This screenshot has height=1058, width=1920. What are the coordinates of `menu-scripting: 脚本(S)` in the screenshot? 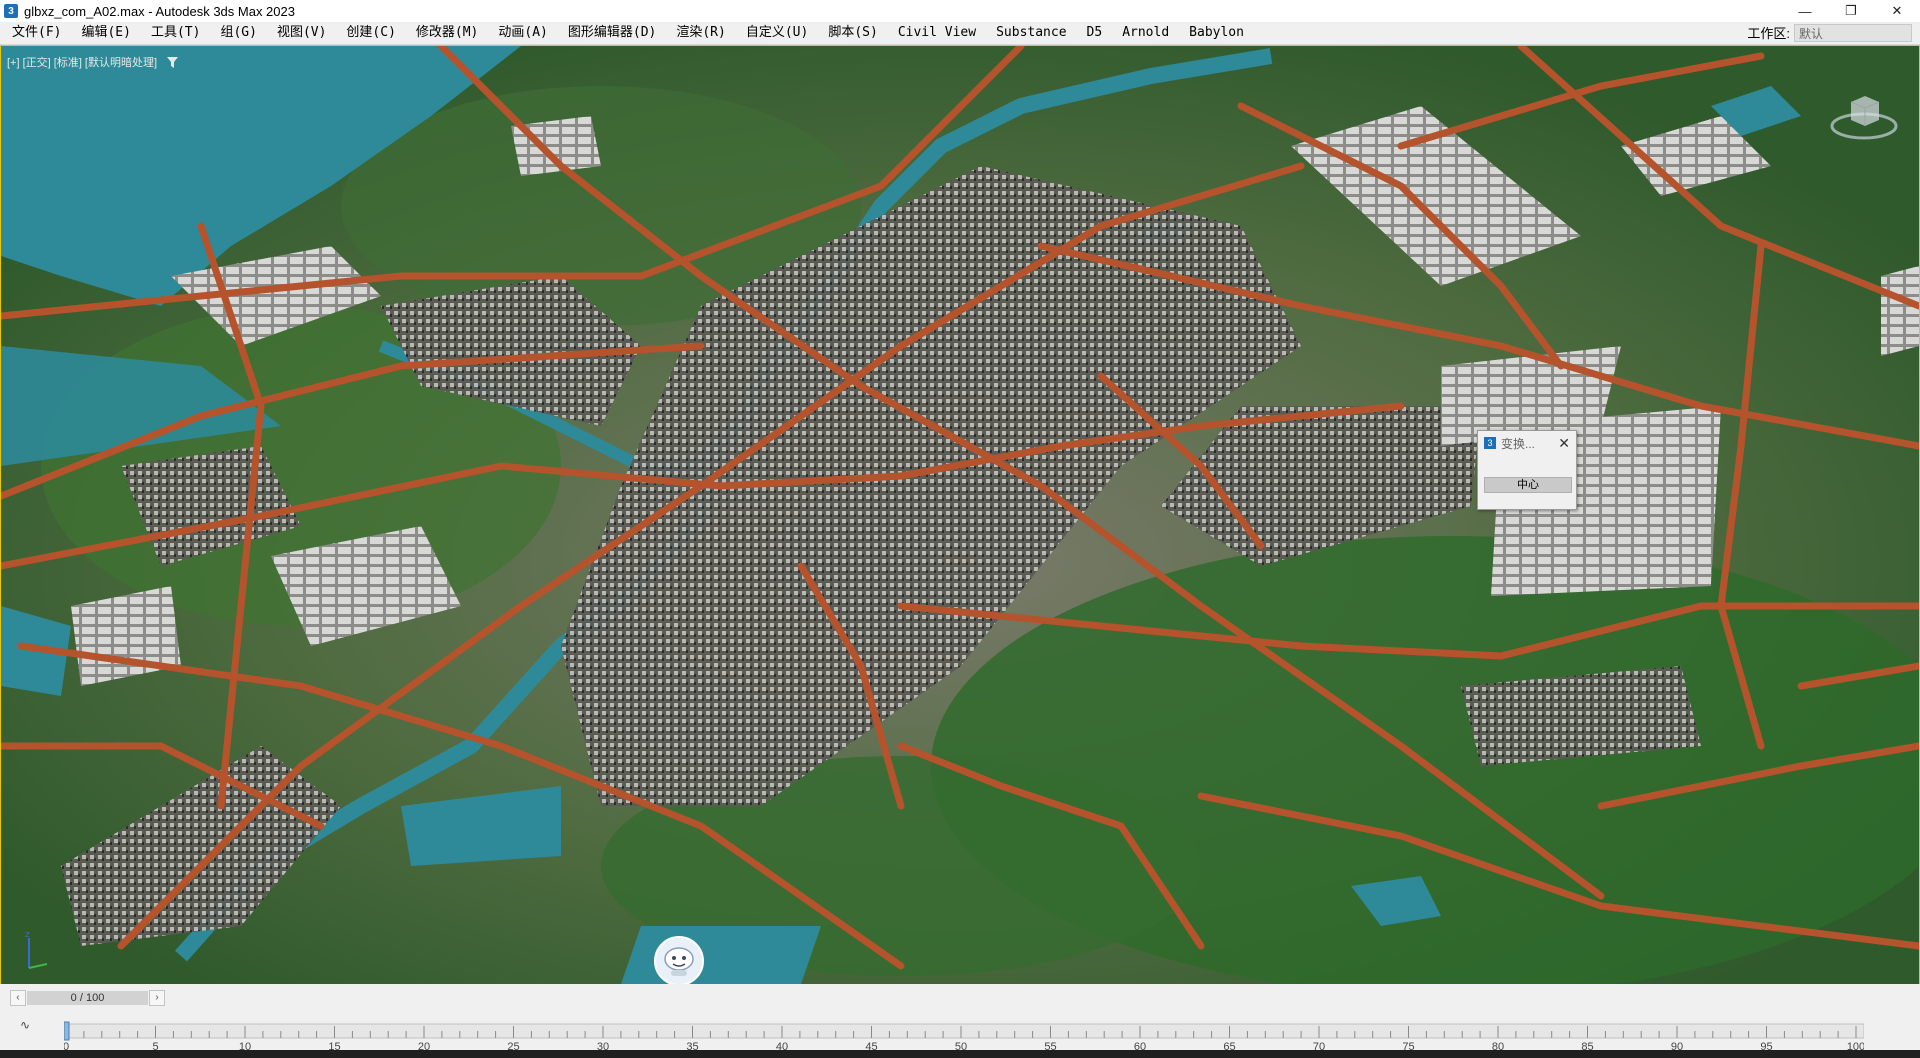 It's located at (852, 33).